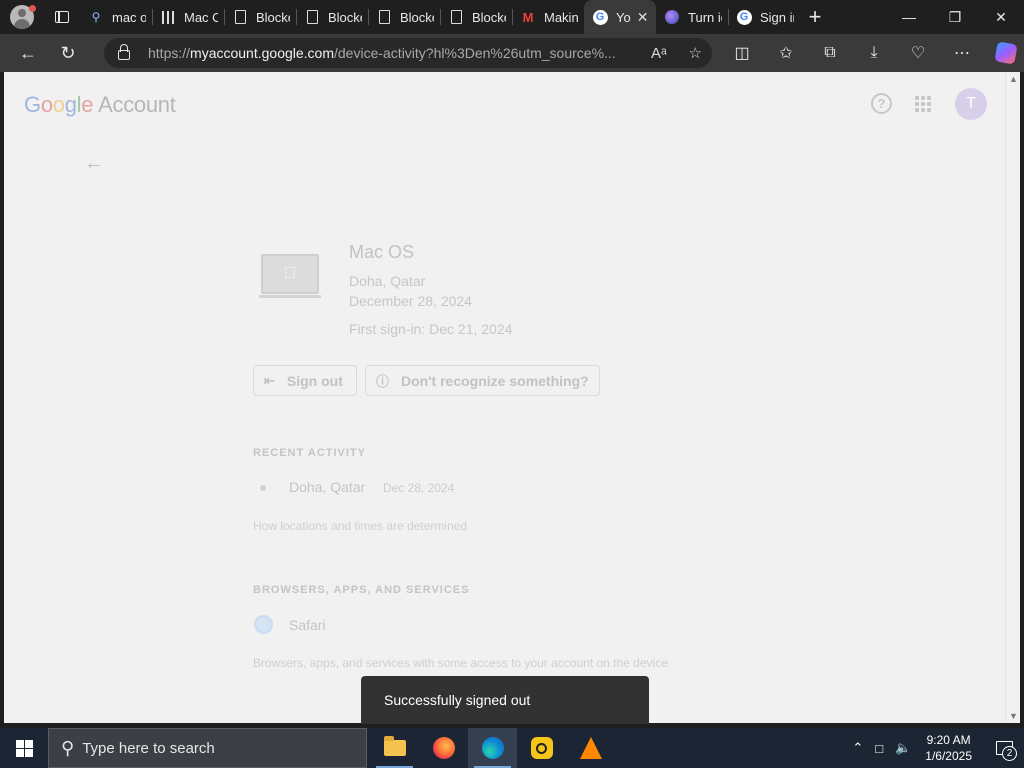  I want to click on help-icon: ?, so click(881, 103).